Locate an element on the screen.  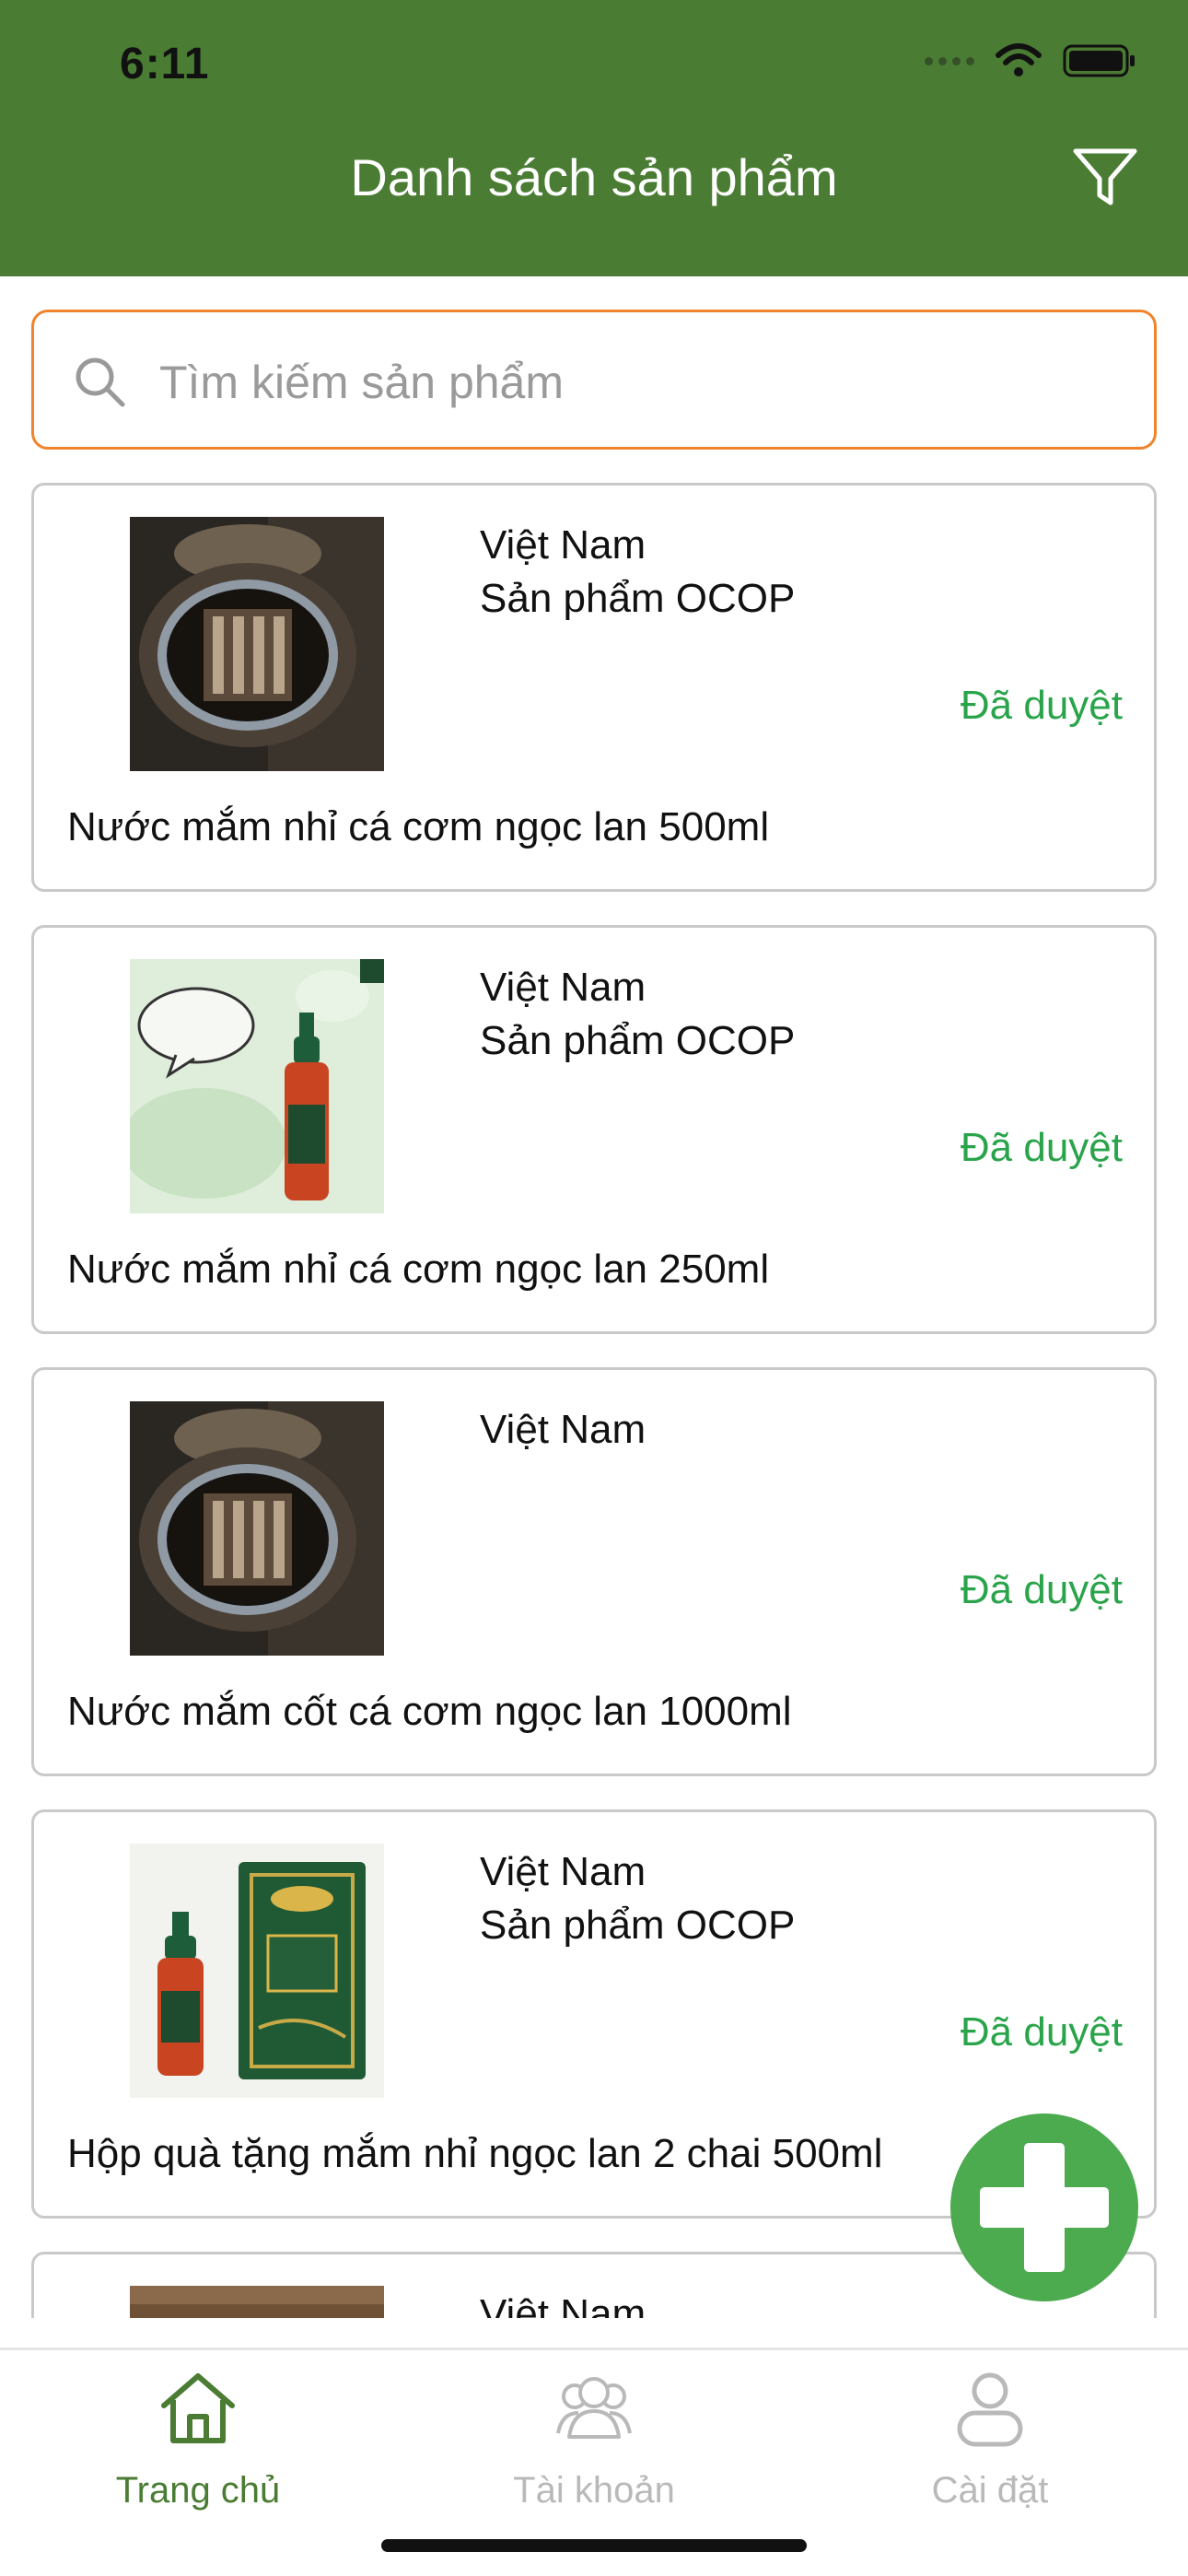
product-name: Nước mắm nhỉ cá cơm ngọc lan 500ml is located at coordinates (418, 826).